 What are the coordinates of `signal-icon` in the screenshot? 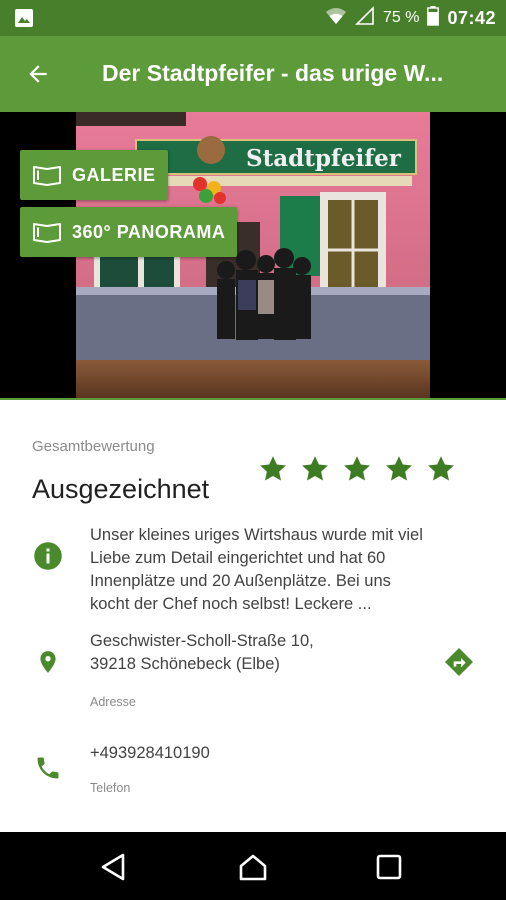 It's located at (365, 18).